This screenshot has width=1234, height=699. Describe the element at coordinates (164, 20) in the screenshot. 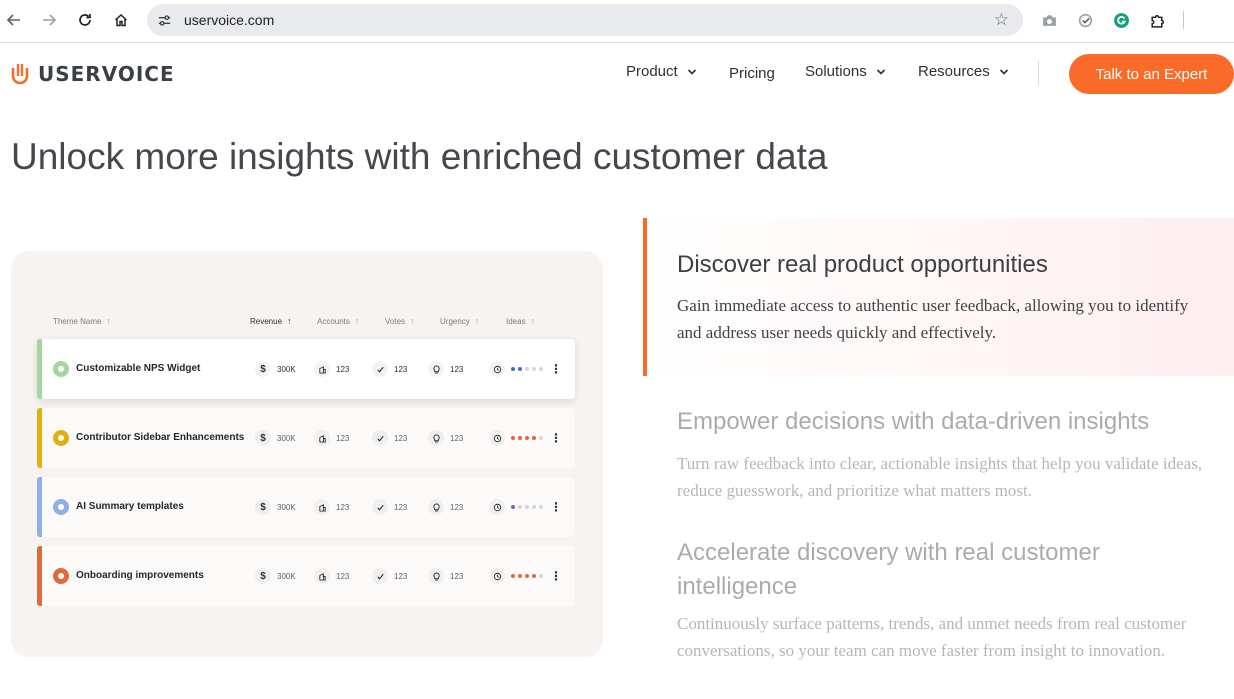

I see `site-info-icon` at that location.